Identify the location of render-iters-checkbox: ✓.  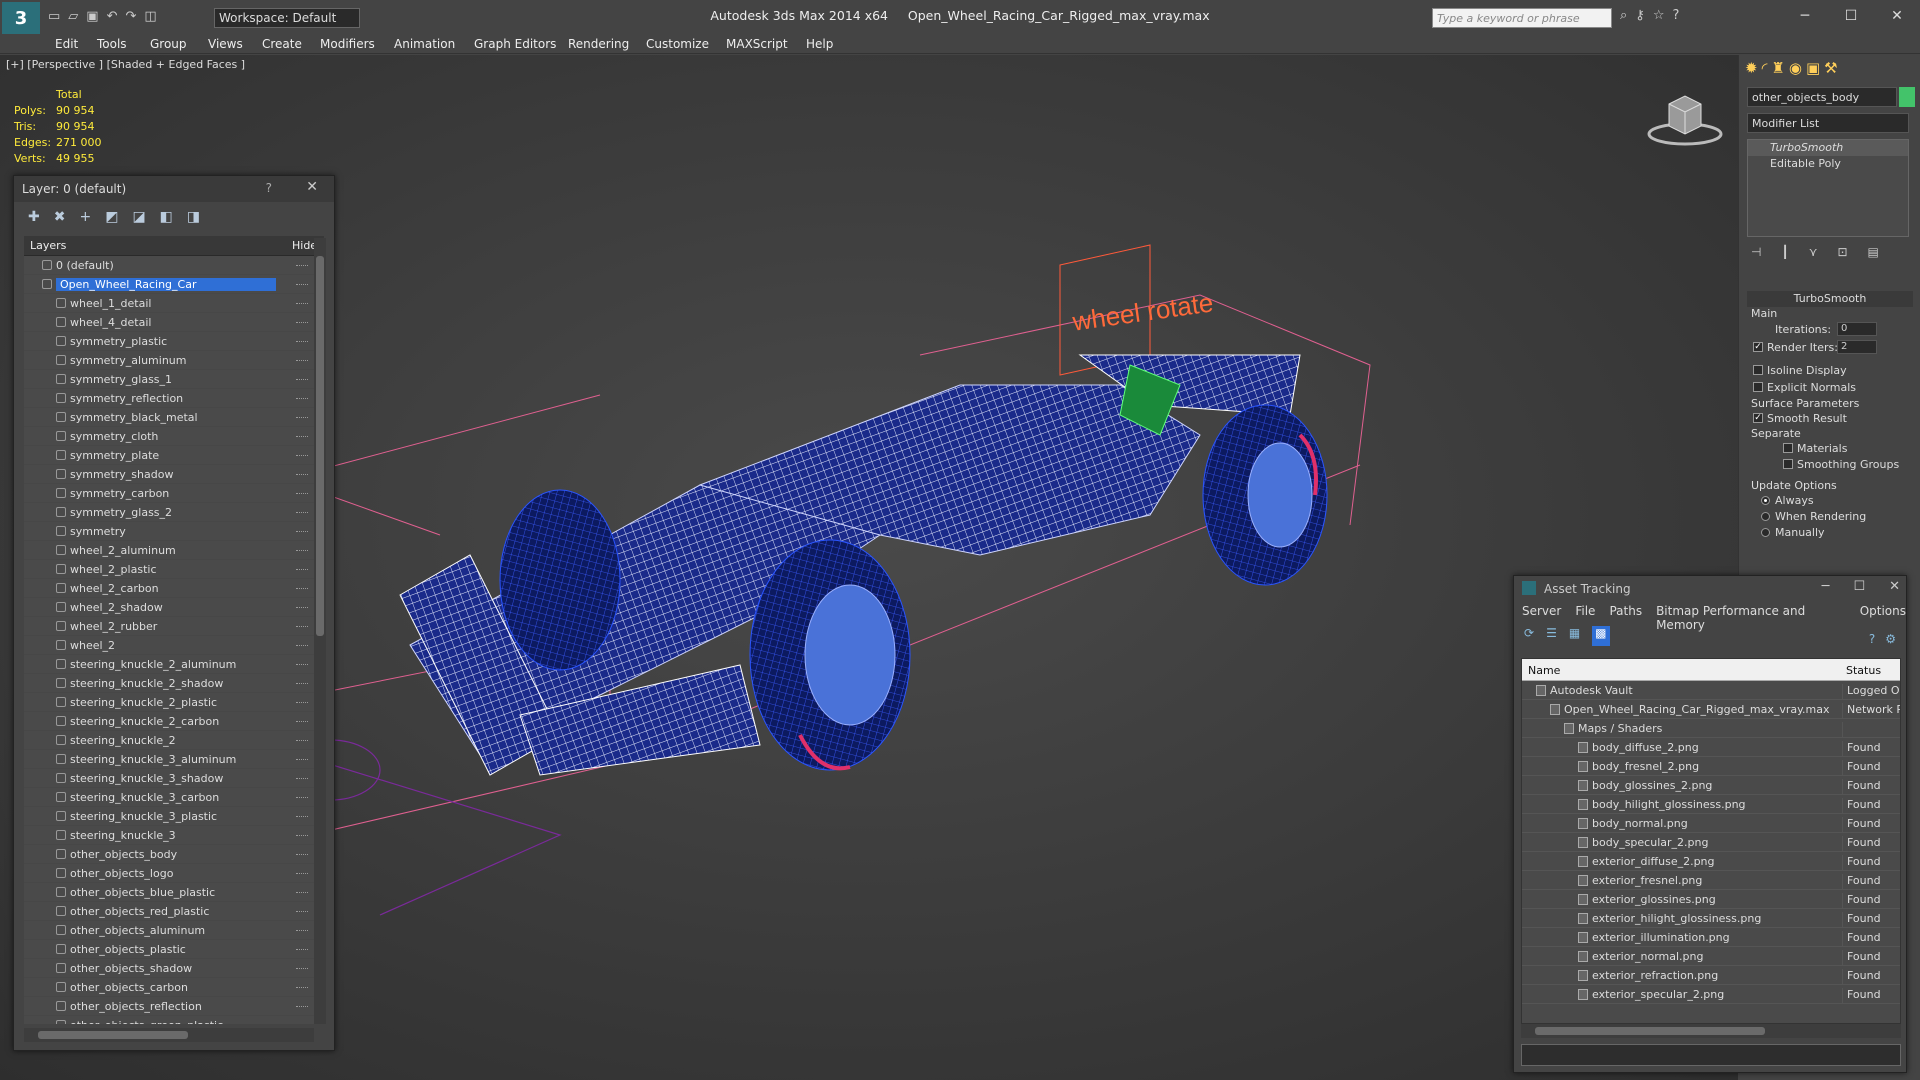
(1758, 347).